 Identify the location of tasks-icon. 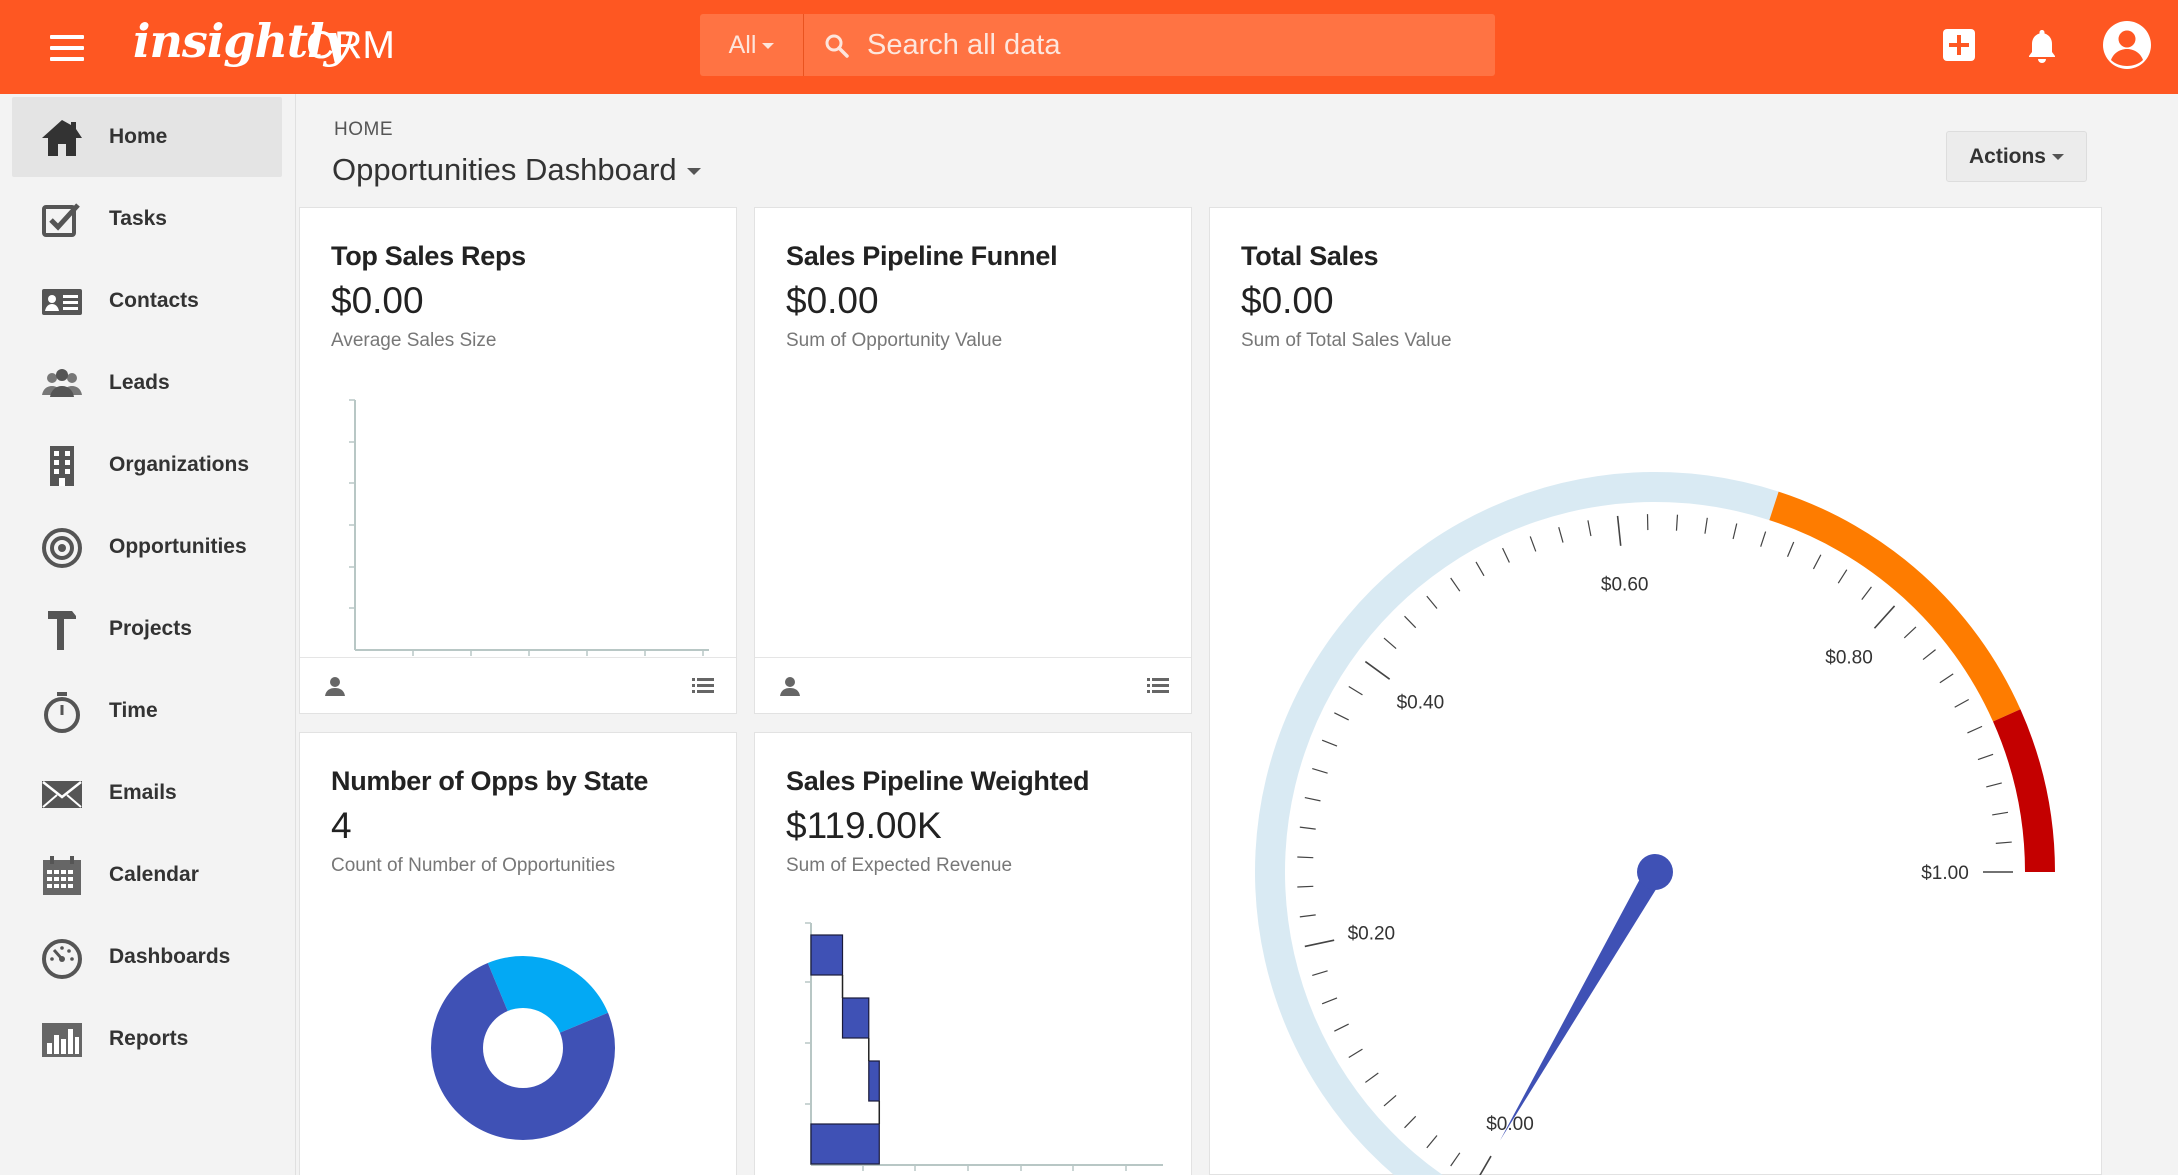
(61, 220).